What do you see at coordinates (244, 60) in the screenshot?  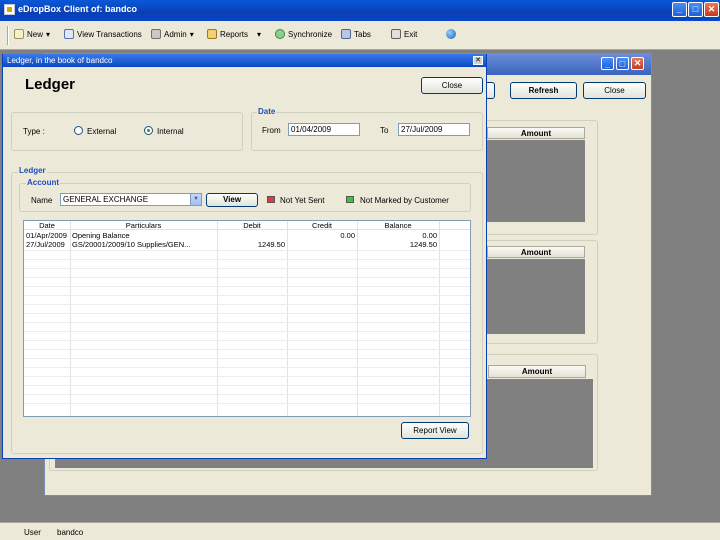 I see `ledger-window-titlebar: Ledger, in the book of bandco ✕` at bounding box center [244, 60].